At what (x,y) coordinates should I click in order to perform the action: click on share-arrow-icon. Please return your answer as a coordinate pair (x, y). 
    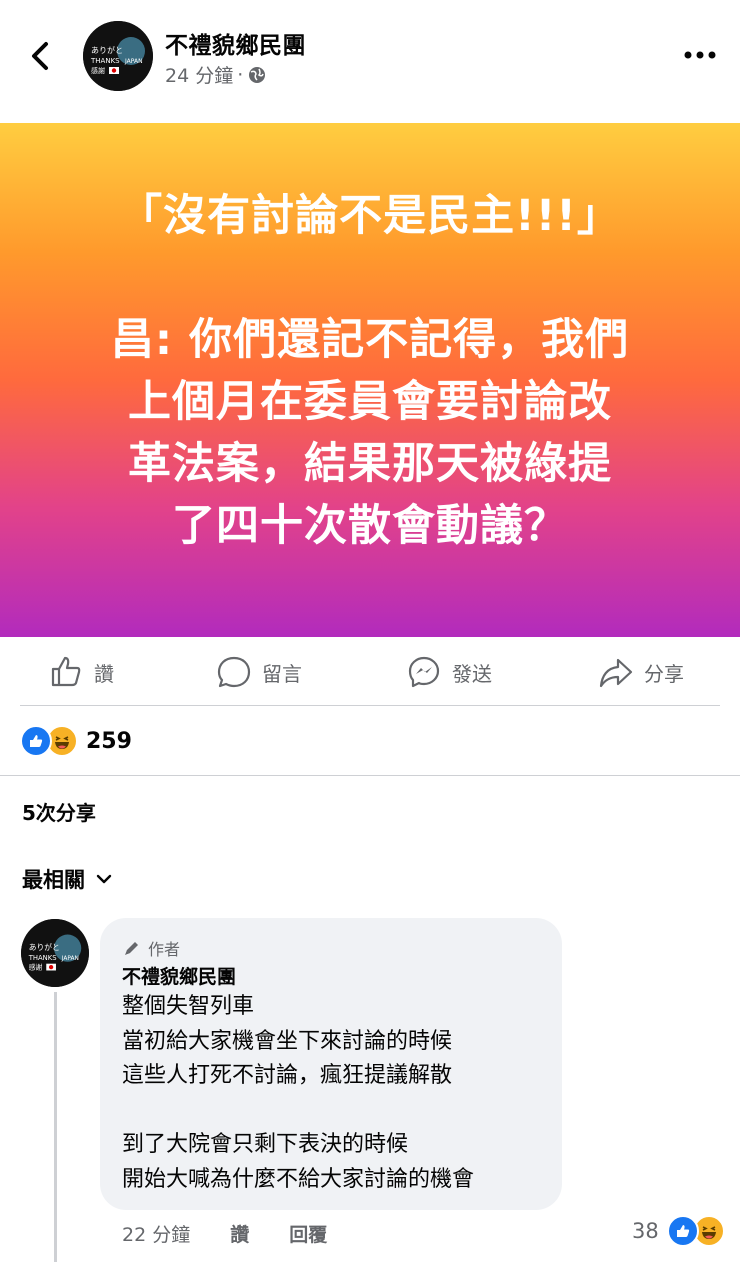
    Looking at the image, I should click on (616, 673).